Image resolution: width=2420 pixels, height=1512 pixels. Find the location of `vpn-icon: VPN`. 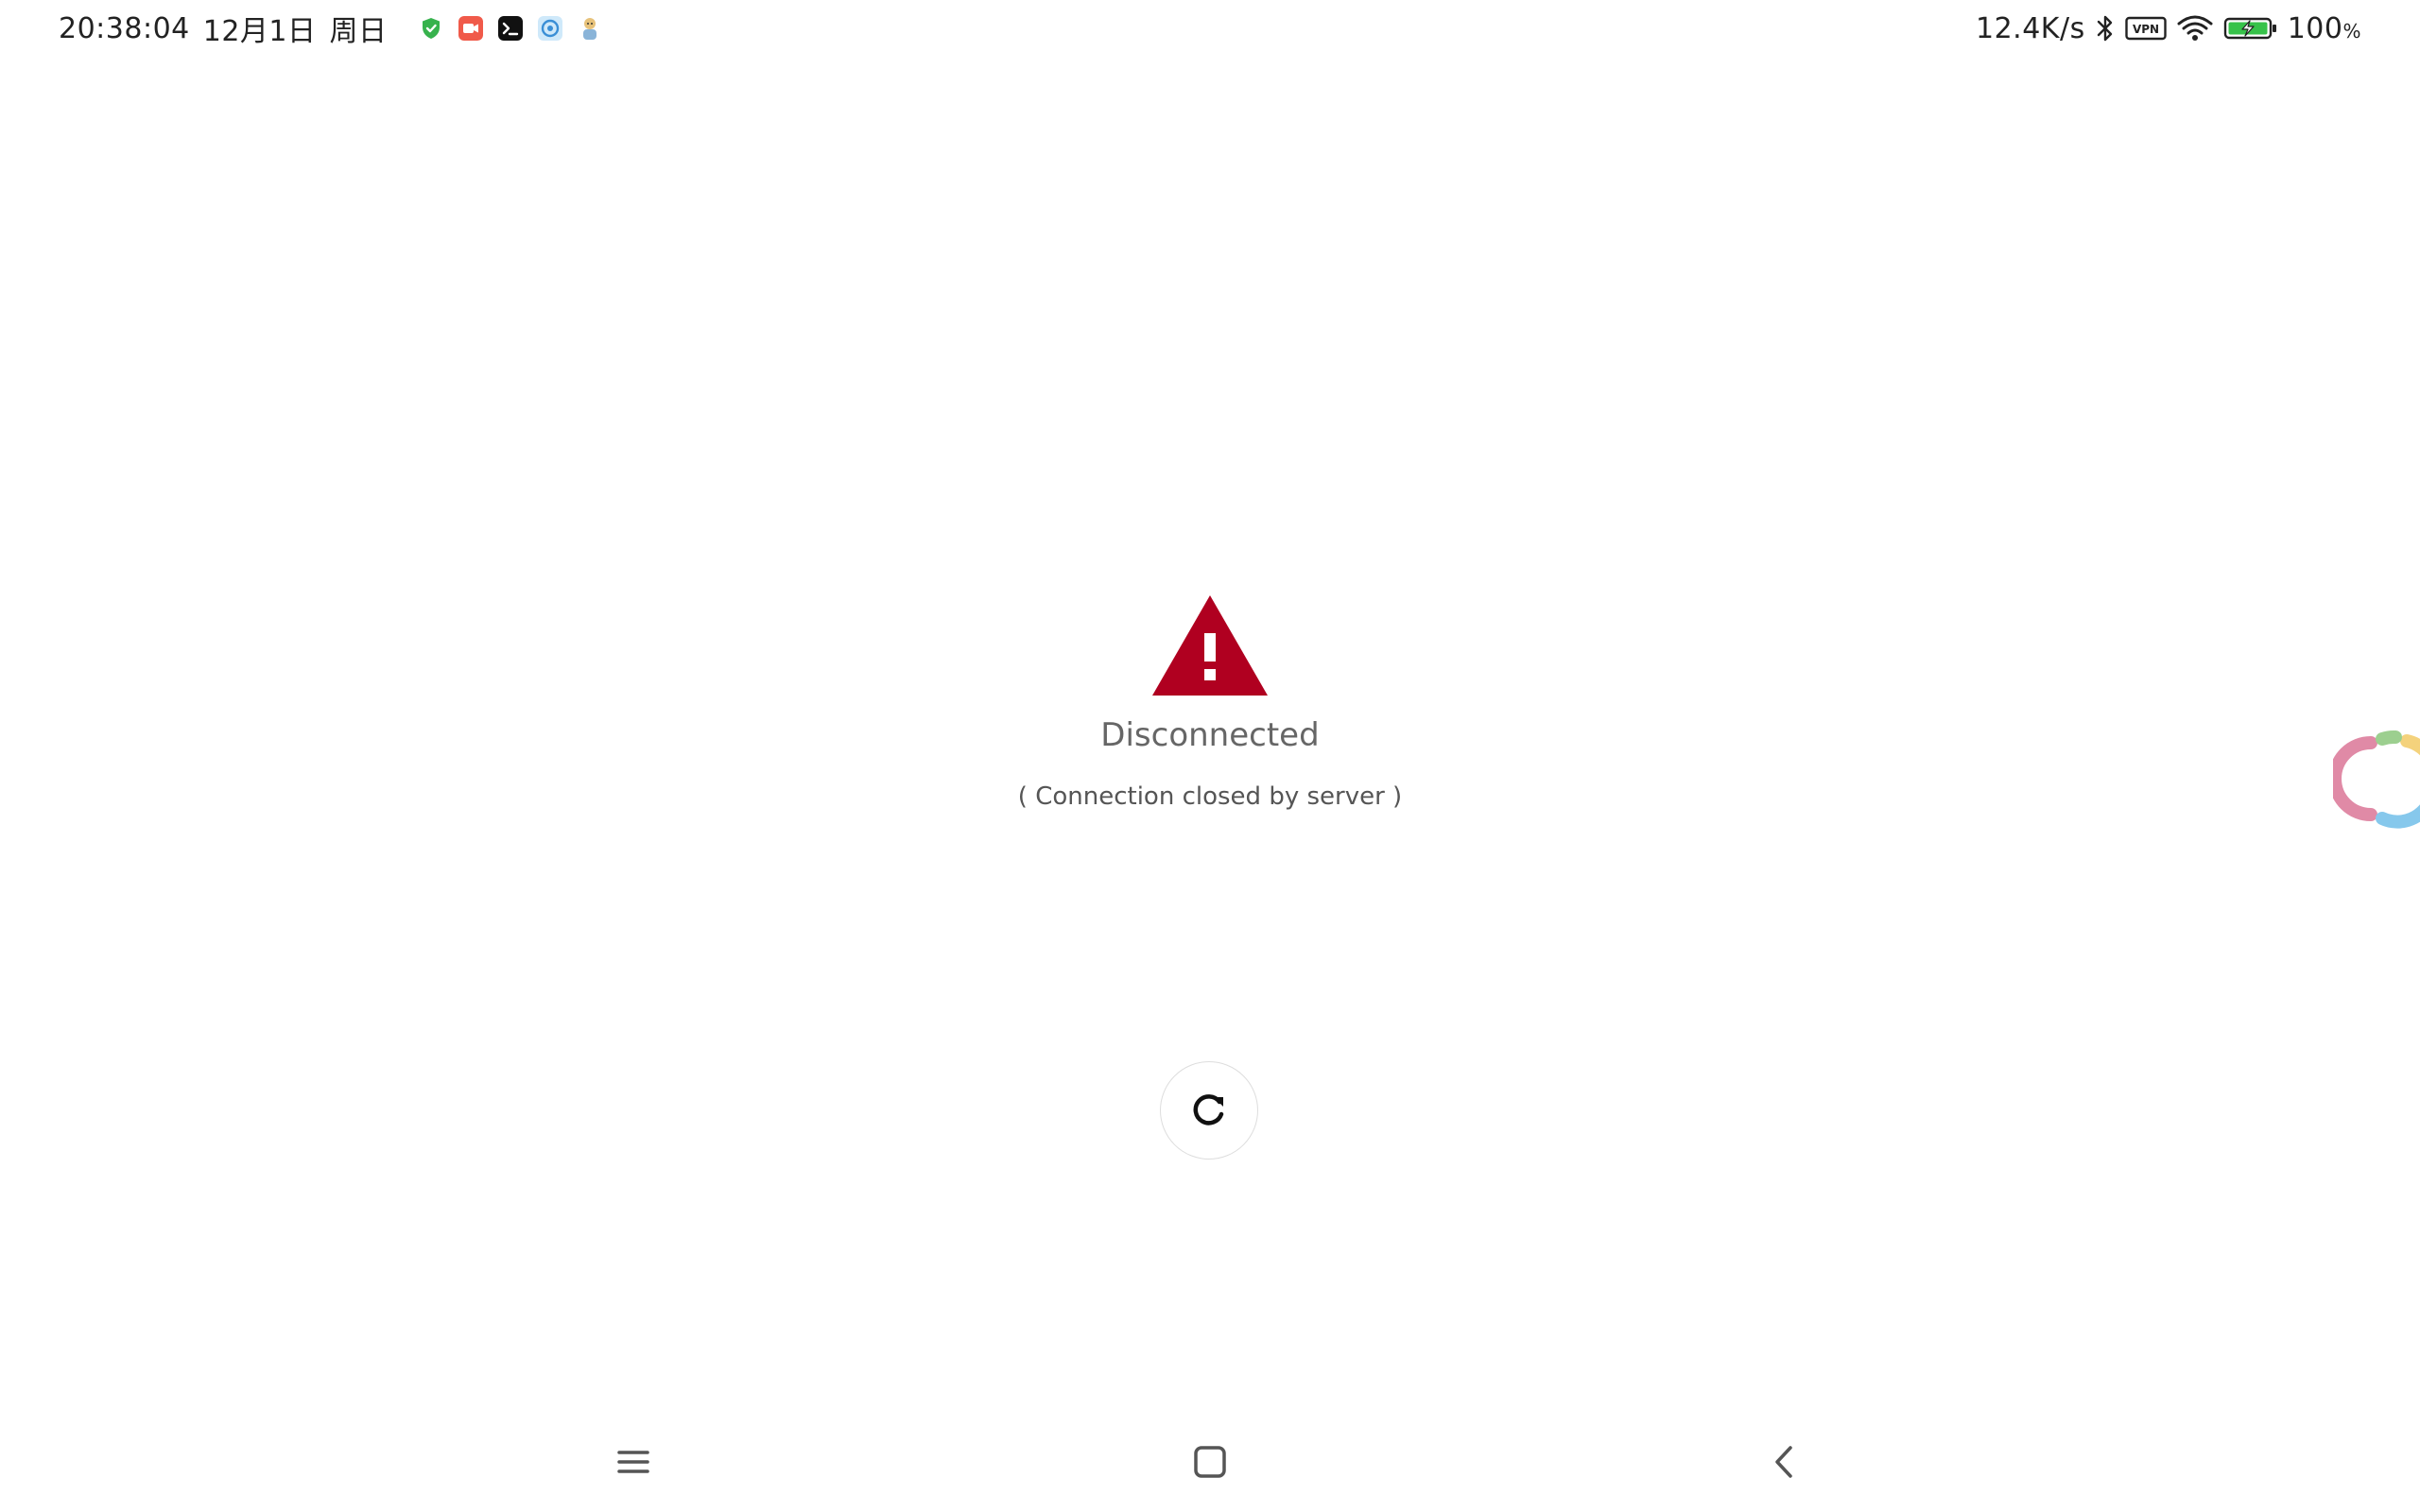

vpn-icon: VPN is located at coordinates (2146, 28).